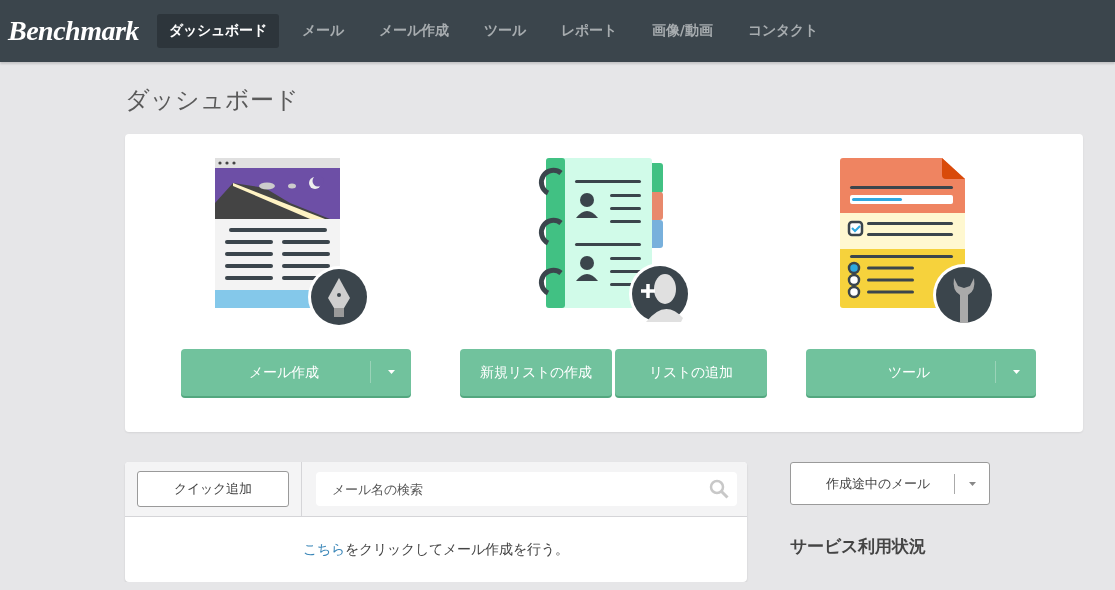 The image size is (1115, 590). I want to click on nav-tab: レポート, so click(588, 31).